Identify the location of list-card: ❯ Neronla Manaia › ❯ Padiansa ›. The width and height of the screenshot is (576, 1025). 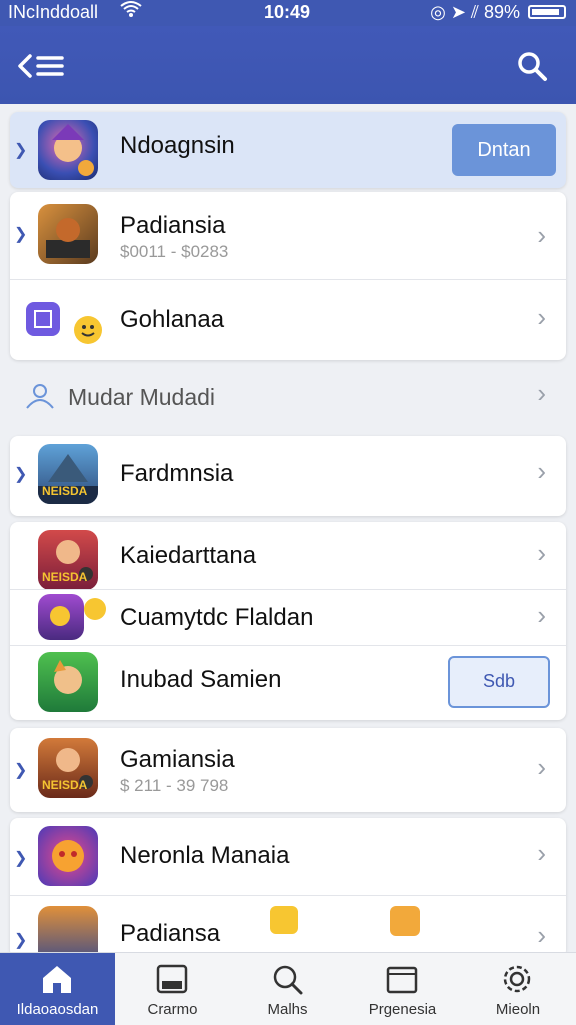
(288, 892).